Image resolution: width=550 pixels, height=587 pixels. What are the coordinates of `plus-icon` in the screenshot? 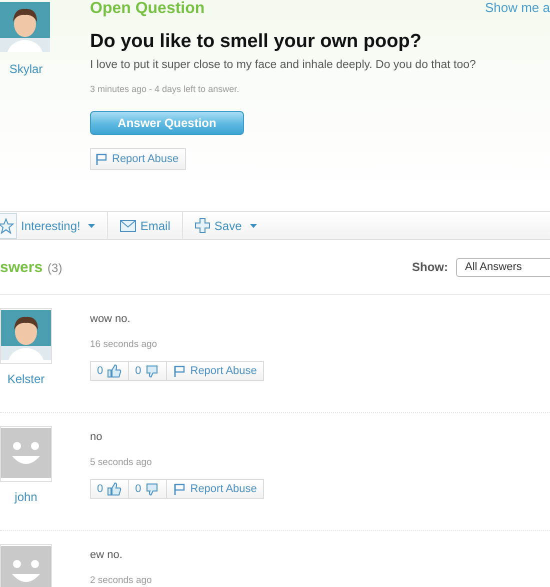 It's located at (202, 225).